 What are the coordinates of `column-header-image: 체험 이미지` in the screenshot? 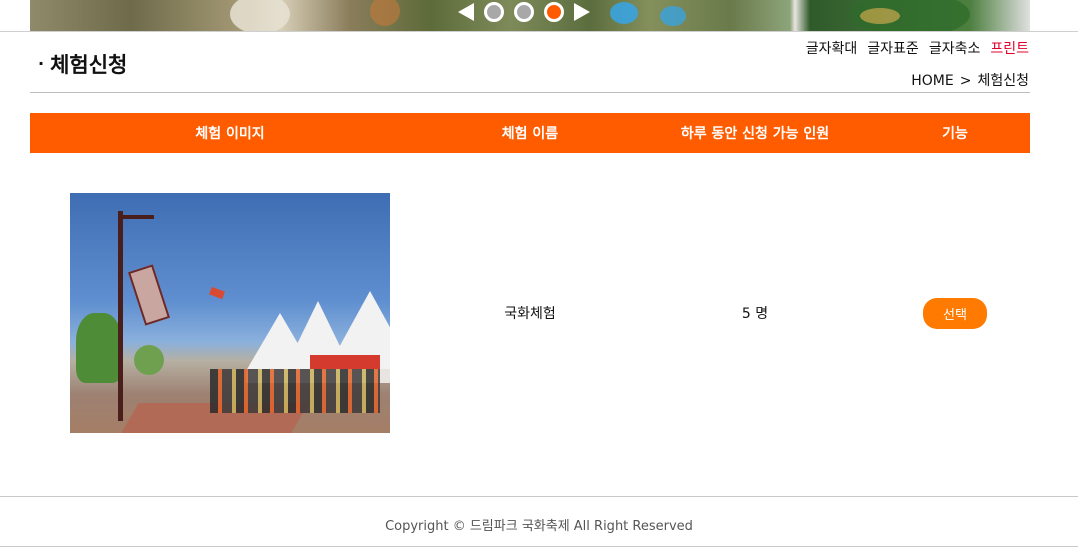 It's located at (230, 134).